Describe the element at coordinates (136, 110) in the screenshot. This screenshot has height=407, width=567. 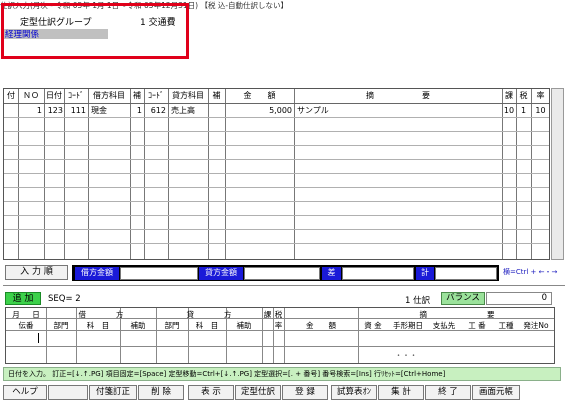
I see `row-debit-sub: 1` at that location.